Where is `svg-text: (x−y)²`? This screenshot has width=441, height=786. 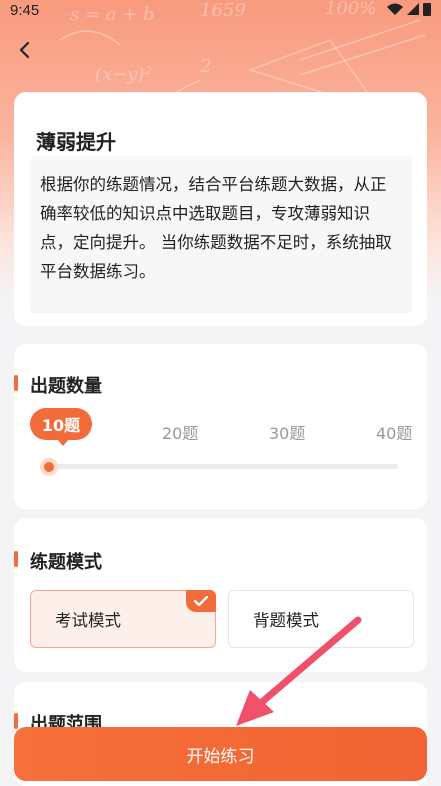
svg-text: (x−y)² is located at coordinates (123, 74).